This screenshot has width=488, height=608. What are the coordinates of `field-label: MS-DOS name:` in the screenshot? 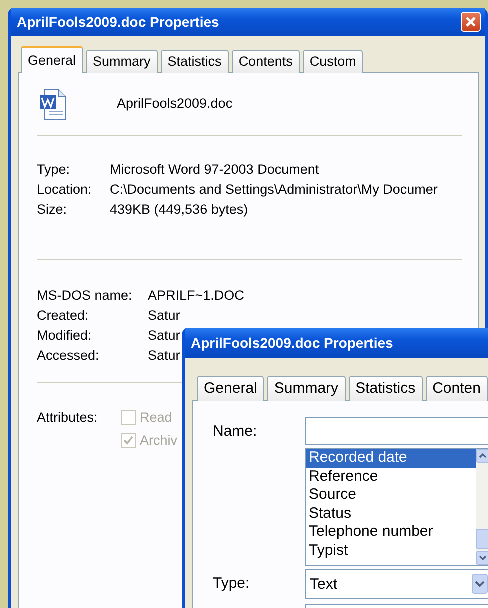 It's located at (85, 295).